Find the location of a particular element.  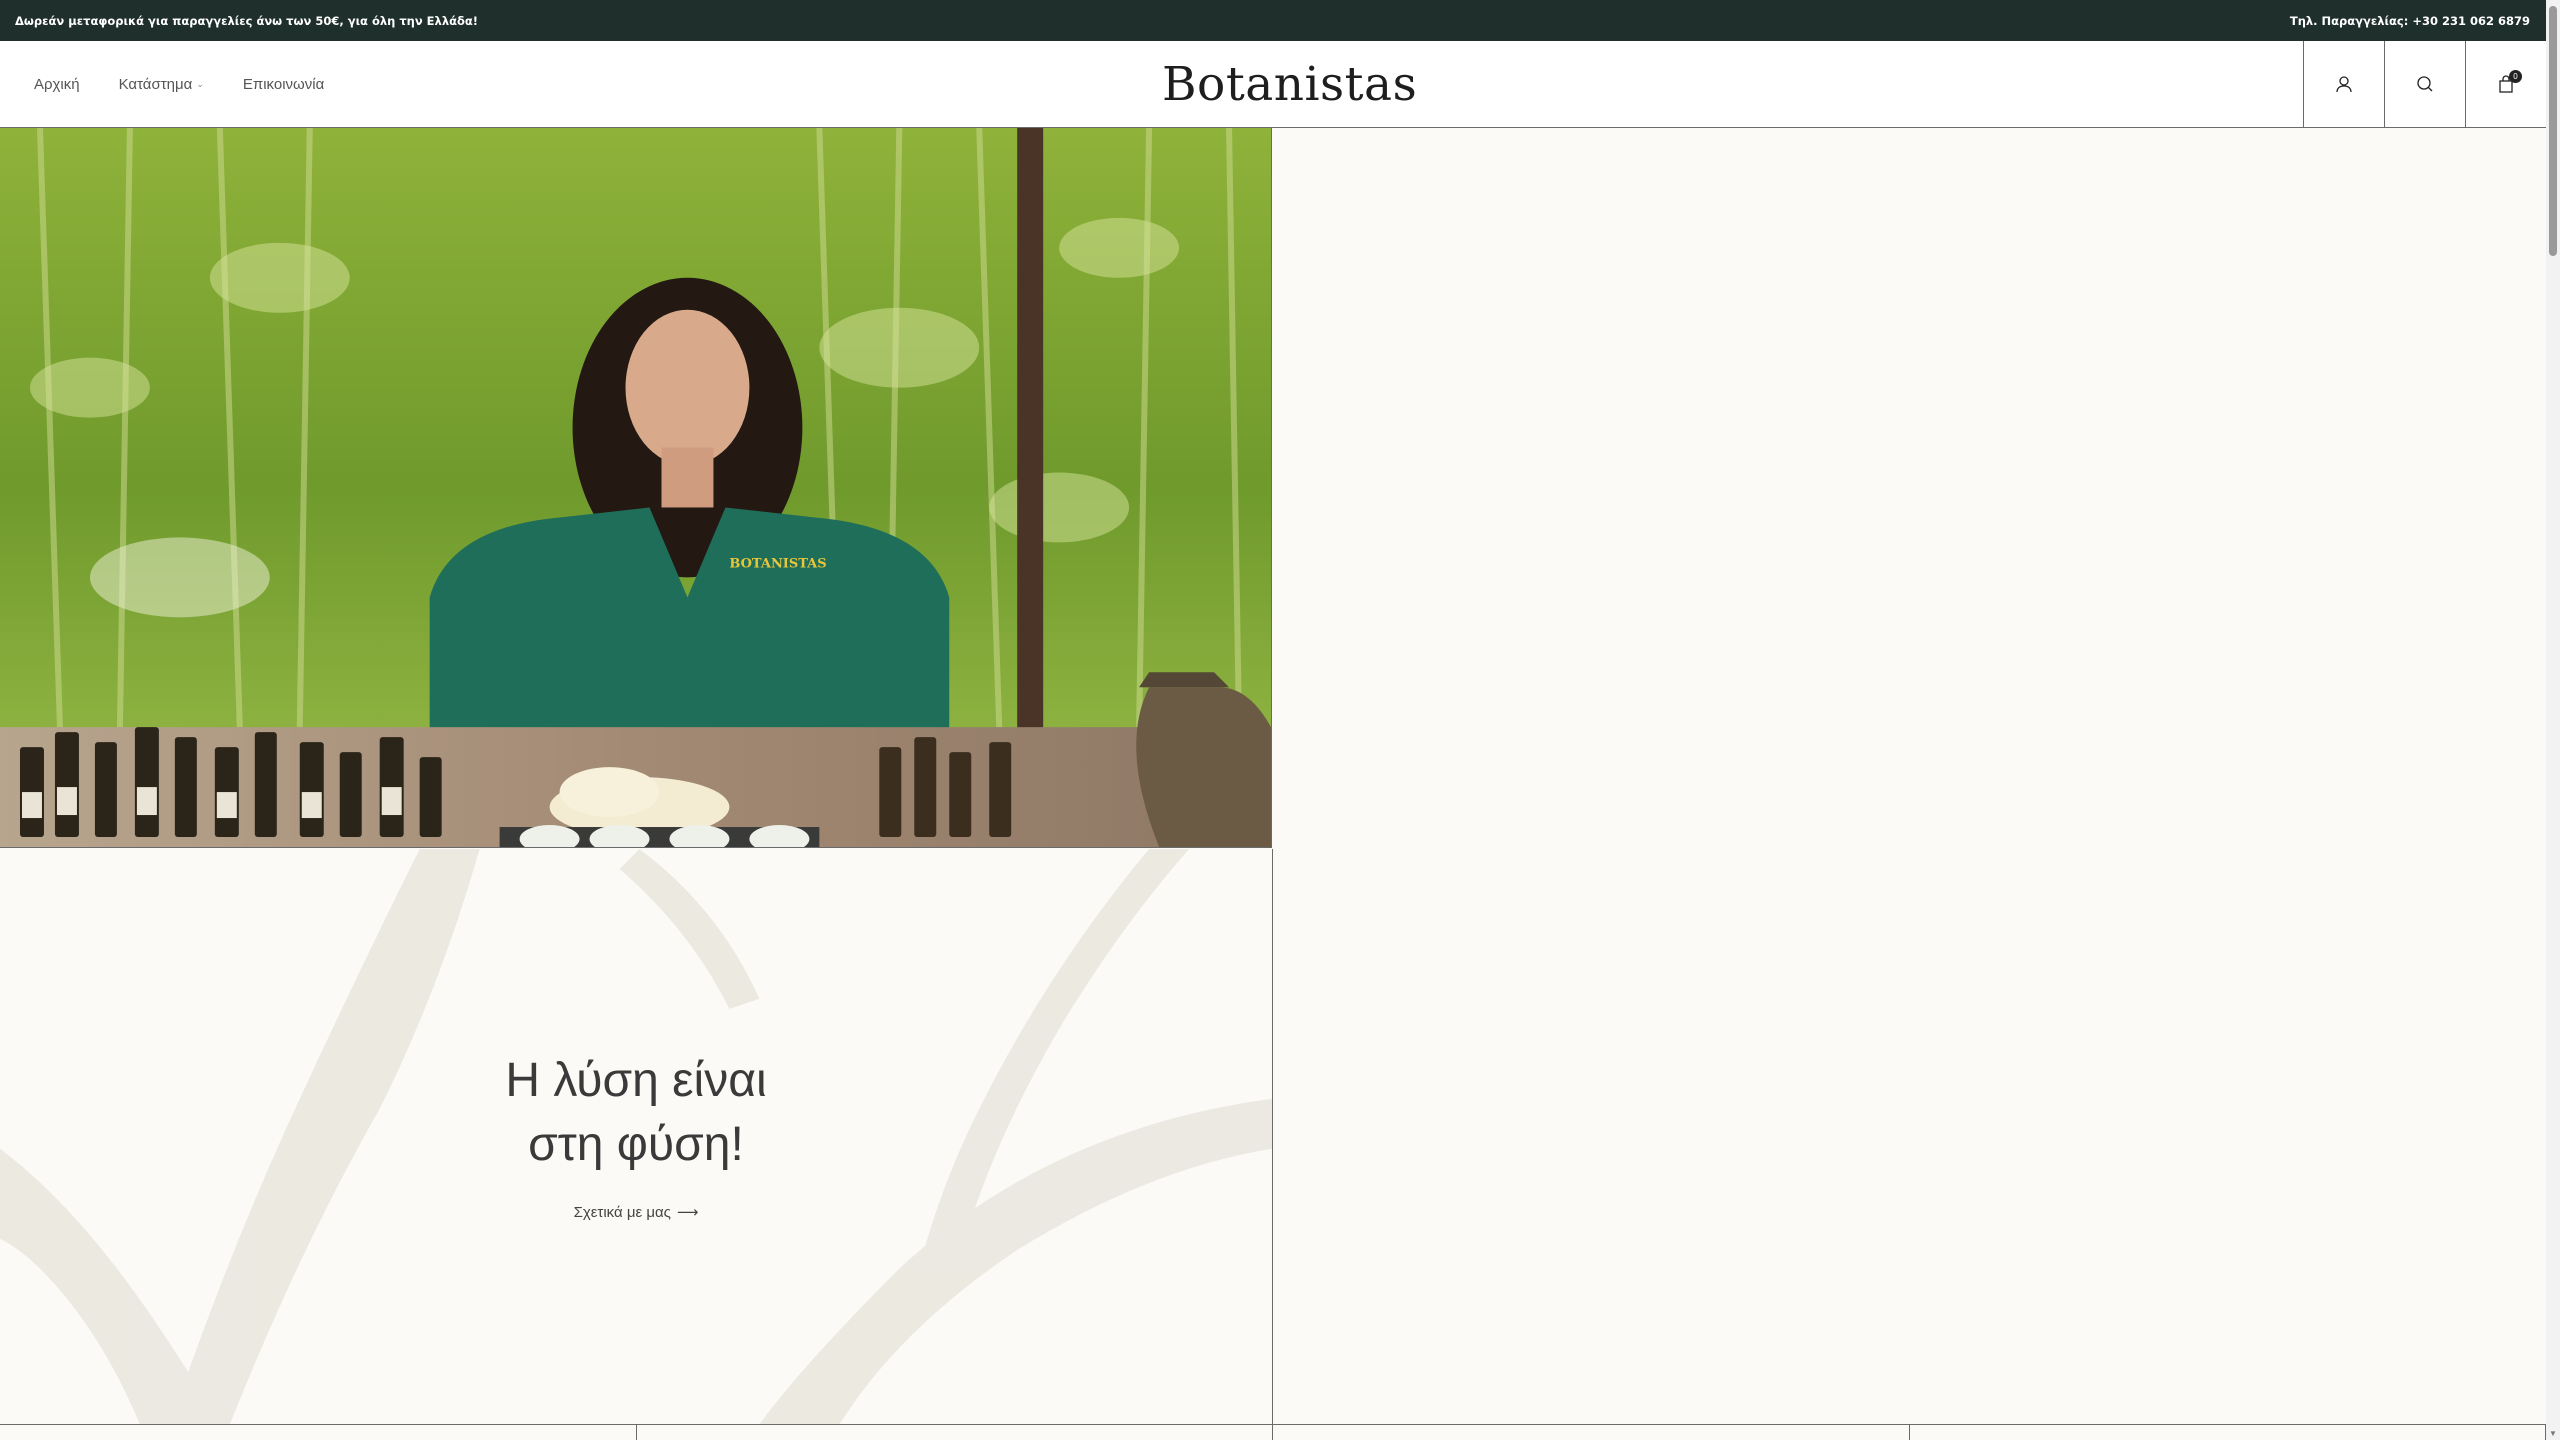

chevron-down-icon: ⌄ is located at coordinates (200, 83).